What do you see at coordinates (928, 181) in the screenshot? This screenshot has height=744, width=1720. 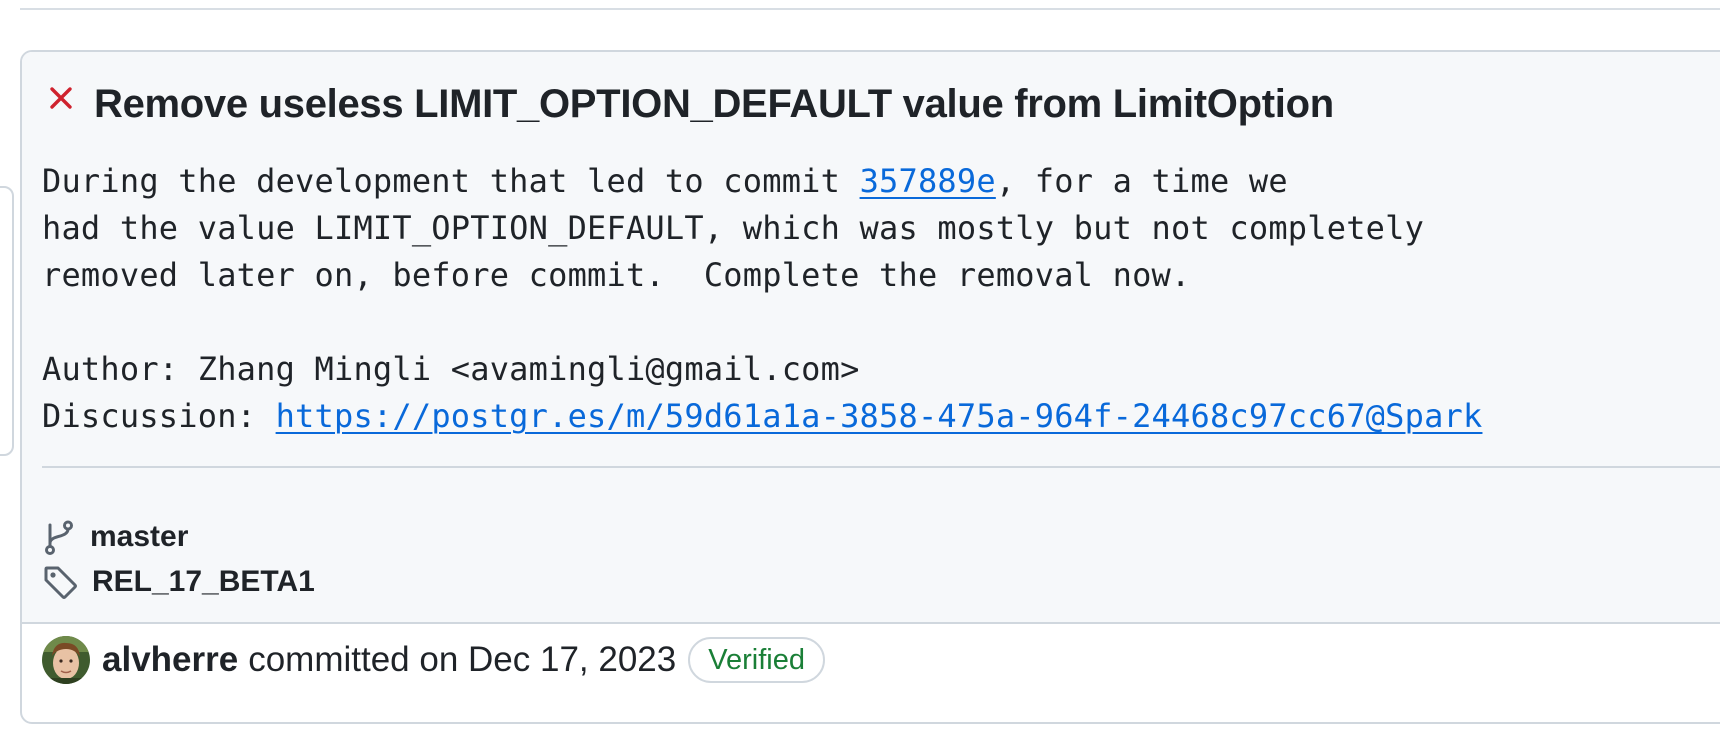 I see `commit-hash-link: 357889e` at bounding box center [928, 181].